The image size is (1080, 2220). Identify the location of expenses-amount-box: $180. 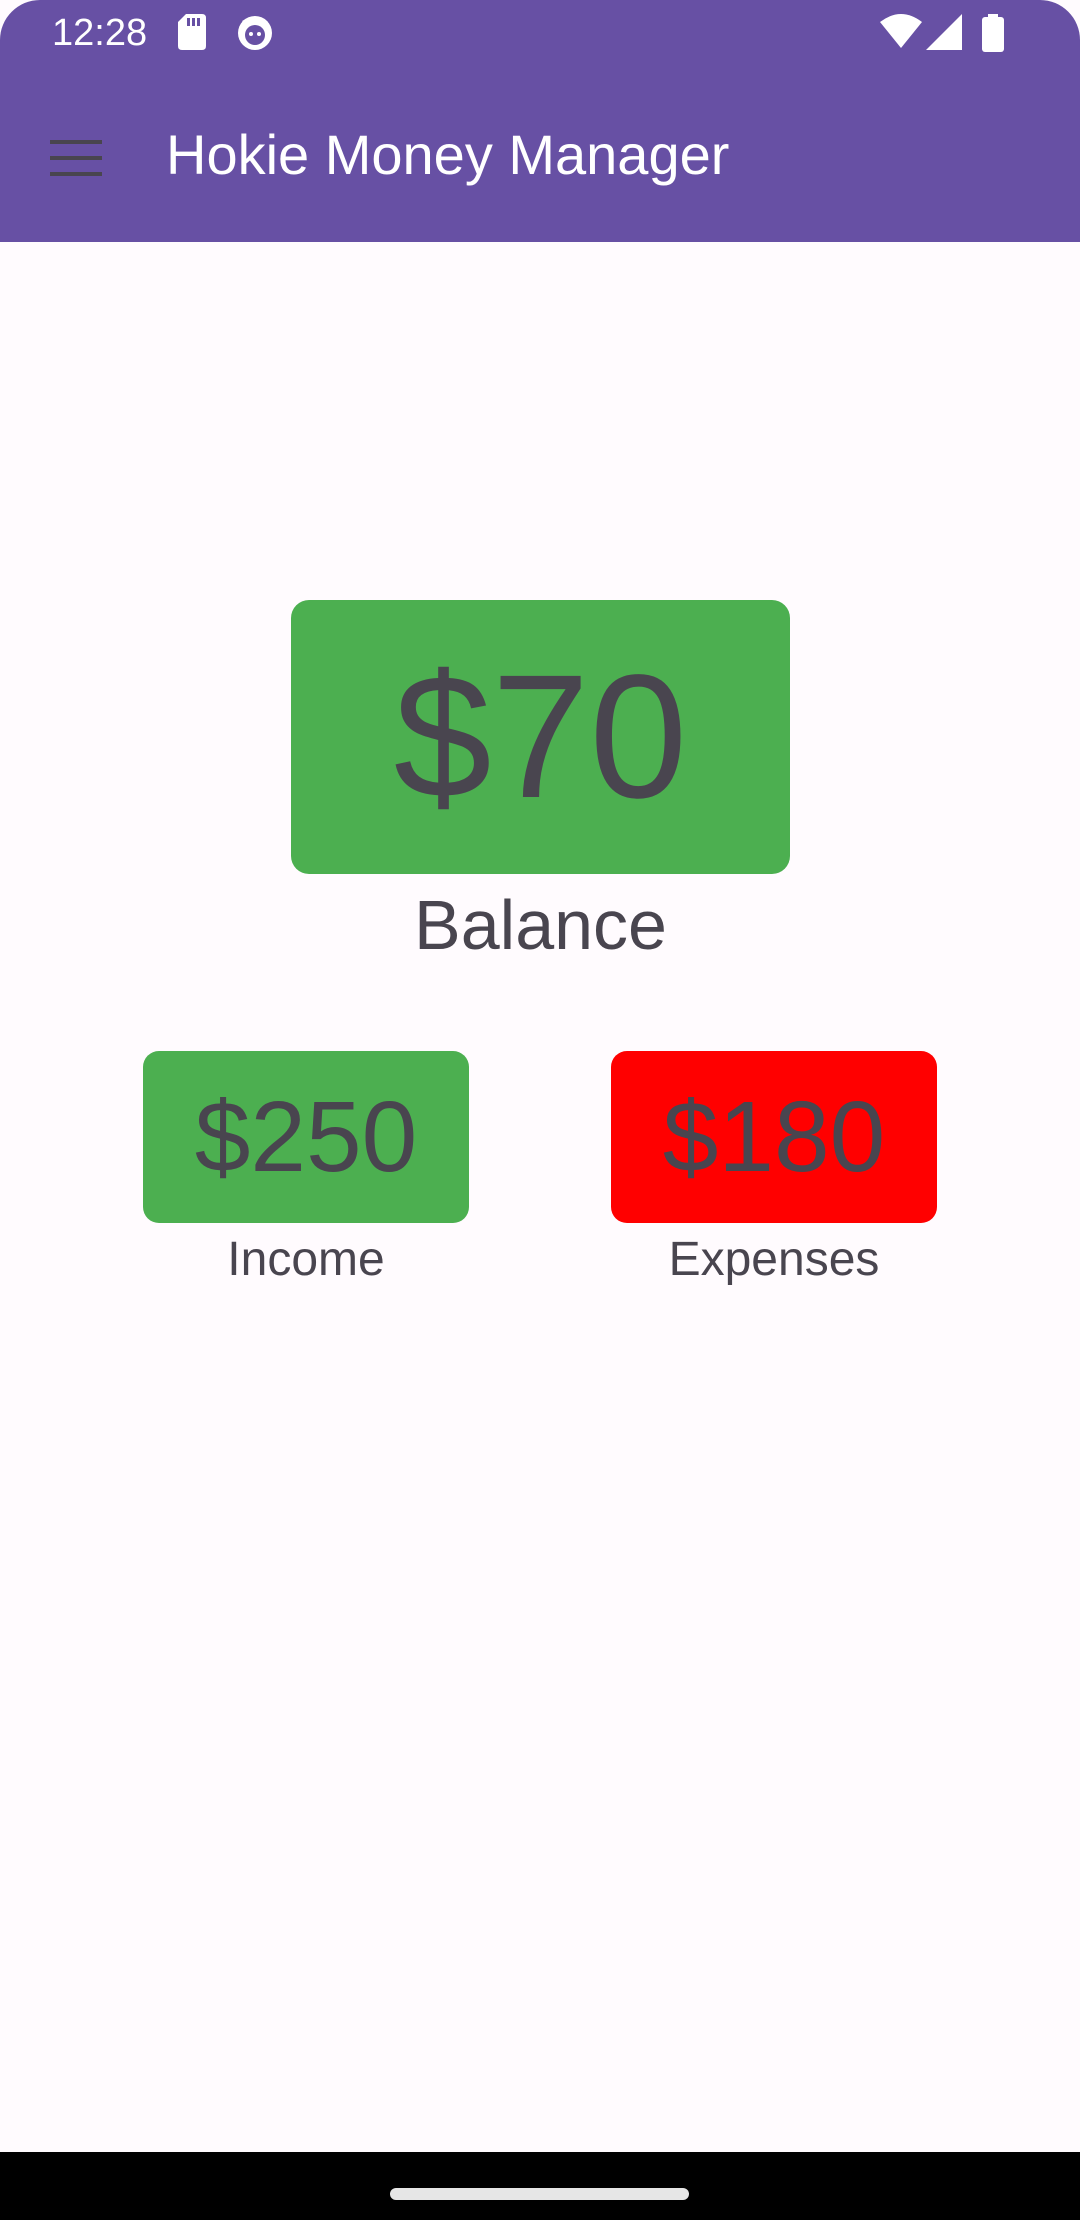
(774, 1137).